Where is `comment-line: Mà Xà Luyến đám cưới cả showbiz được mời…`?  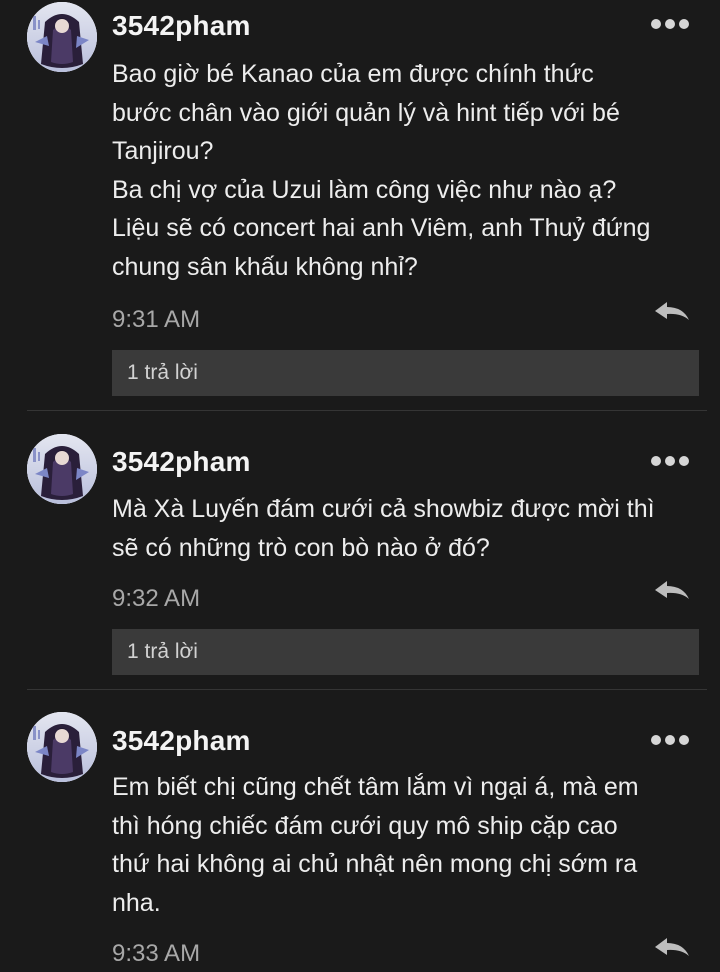 comment-line: Mà Xà Luyến đám cưới cả showbiz được mời… is located at coordinates (383, 509).